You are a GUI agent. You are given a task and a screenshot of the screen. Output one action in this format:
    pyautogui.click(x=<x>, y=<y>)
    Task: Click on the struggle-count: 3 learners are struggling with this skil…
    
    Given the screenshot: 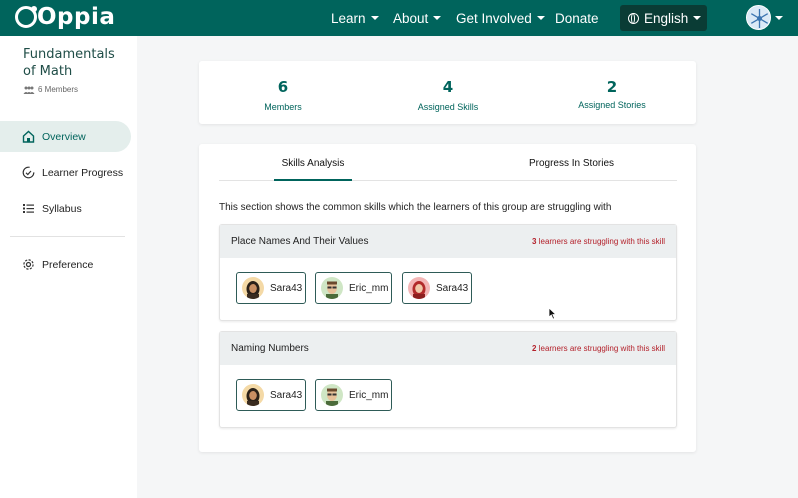 What is the action you would take?
    pyautogui.click(x=598, y=241)
    